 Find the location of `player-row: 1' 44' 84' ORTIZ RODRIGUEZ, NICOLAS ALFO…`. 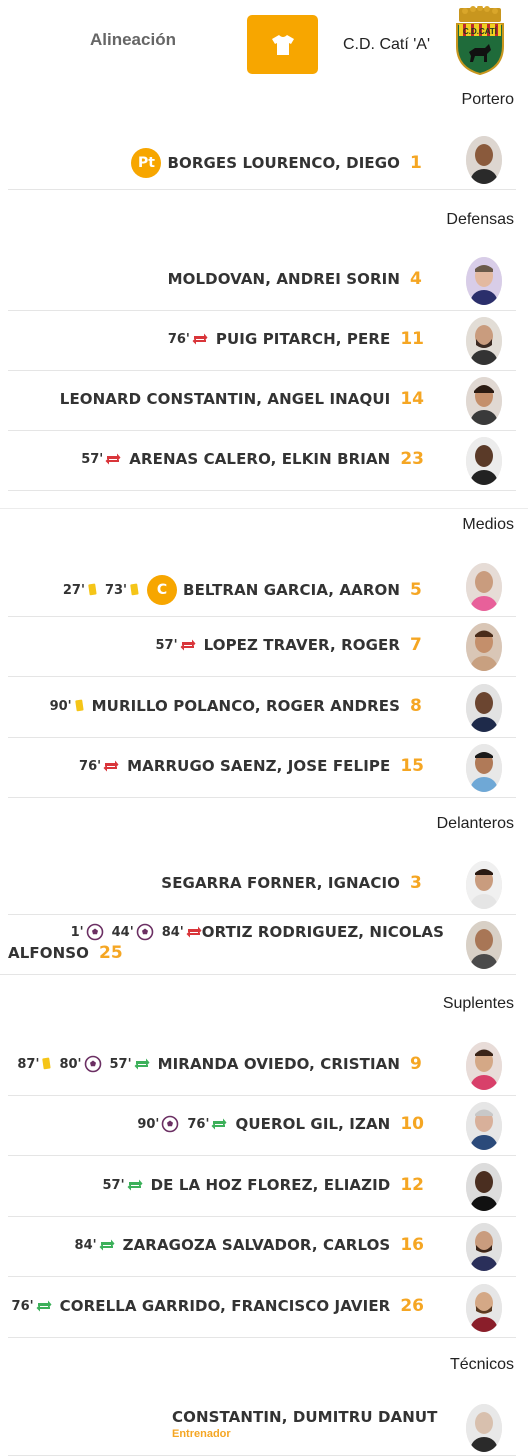

player-row: 1' 44' 84' ORTIZ RODRIGUEZ, NICOLAS ALFO… is located at coordinates (258, 945).